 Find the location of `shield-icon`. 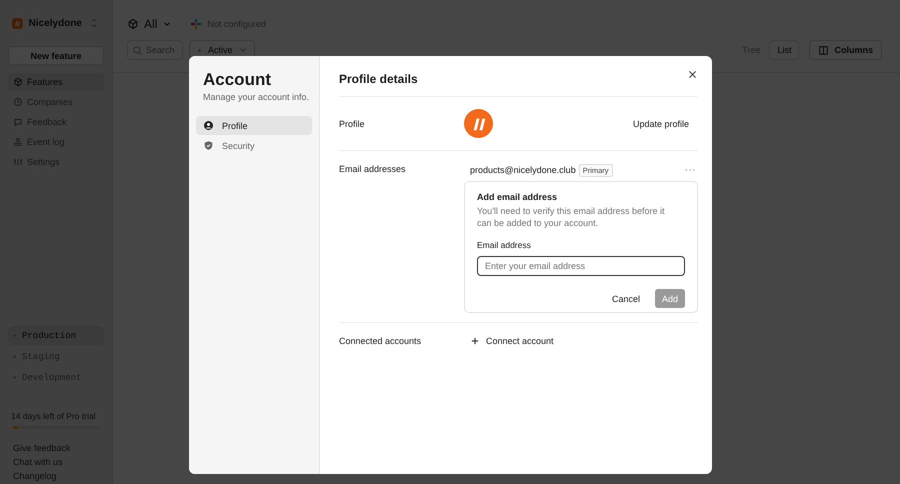

shield-icon is located at coordinates (208, 145).